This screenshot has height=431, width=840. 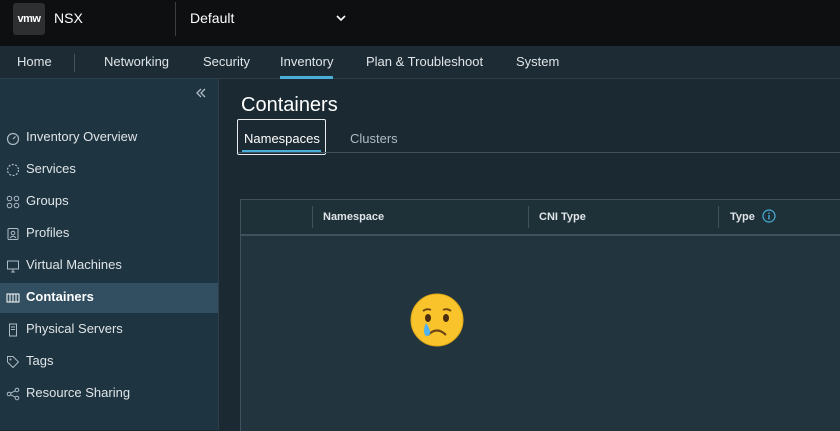 I want to click on app-name: NSX, so click(x=68, y=18).